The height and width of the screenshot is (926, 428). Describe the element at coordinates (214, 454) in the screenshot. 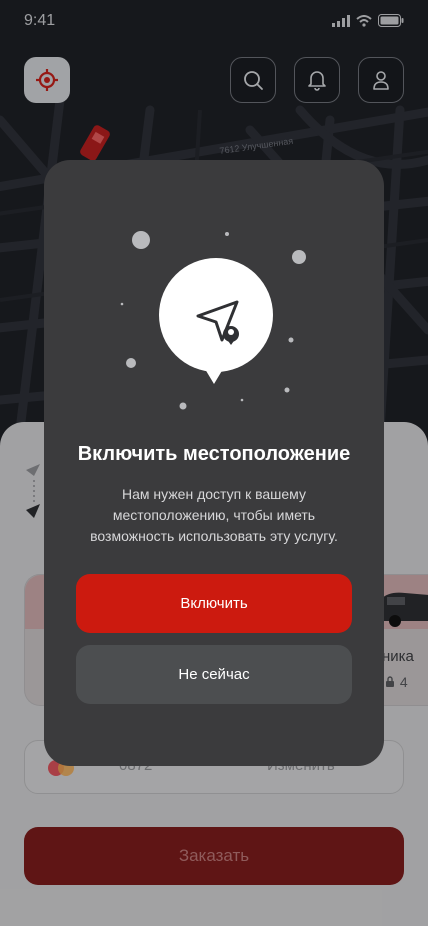

I see `dialog-title: Включить местоположение` at that location.